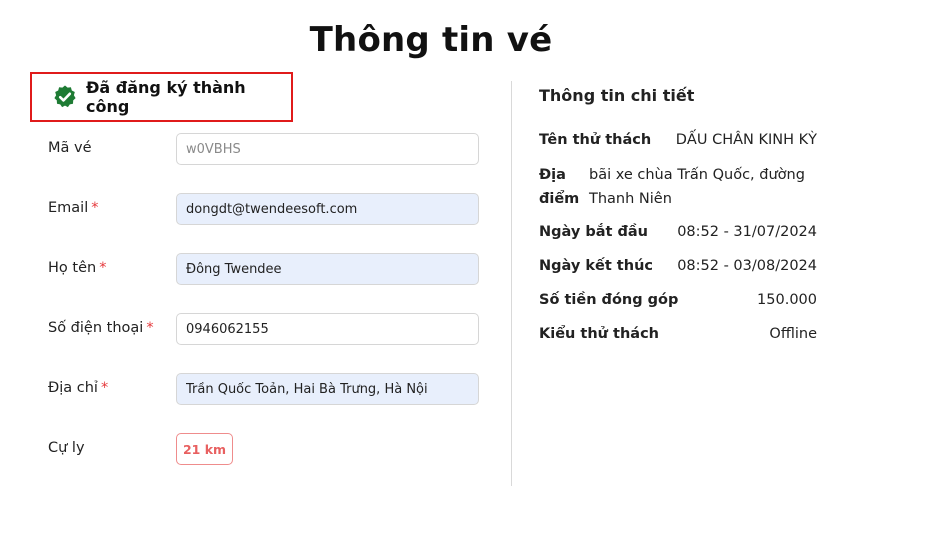 Image resolution: width=948 pixels, height=542 pixels. I want to click on email-field, so click(327, 209).